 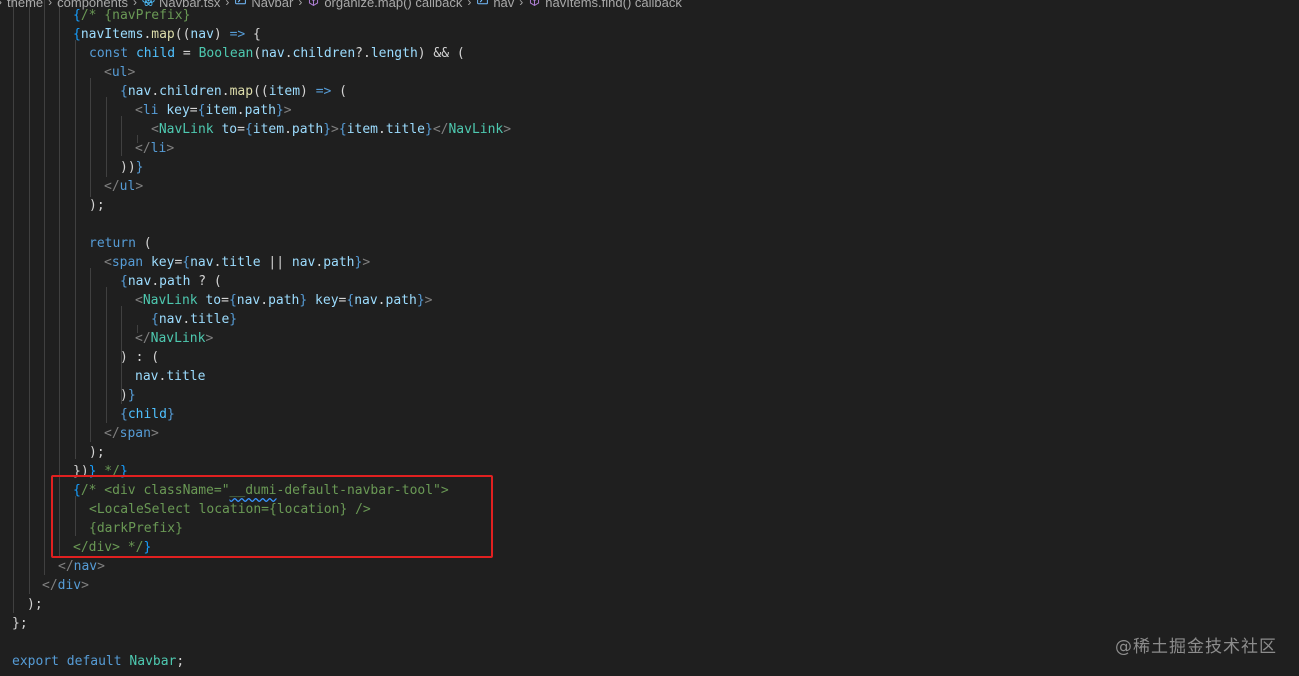 I want to click on code-line: <span key={nav.title || nav.path}>, so click(x=237, y=262).